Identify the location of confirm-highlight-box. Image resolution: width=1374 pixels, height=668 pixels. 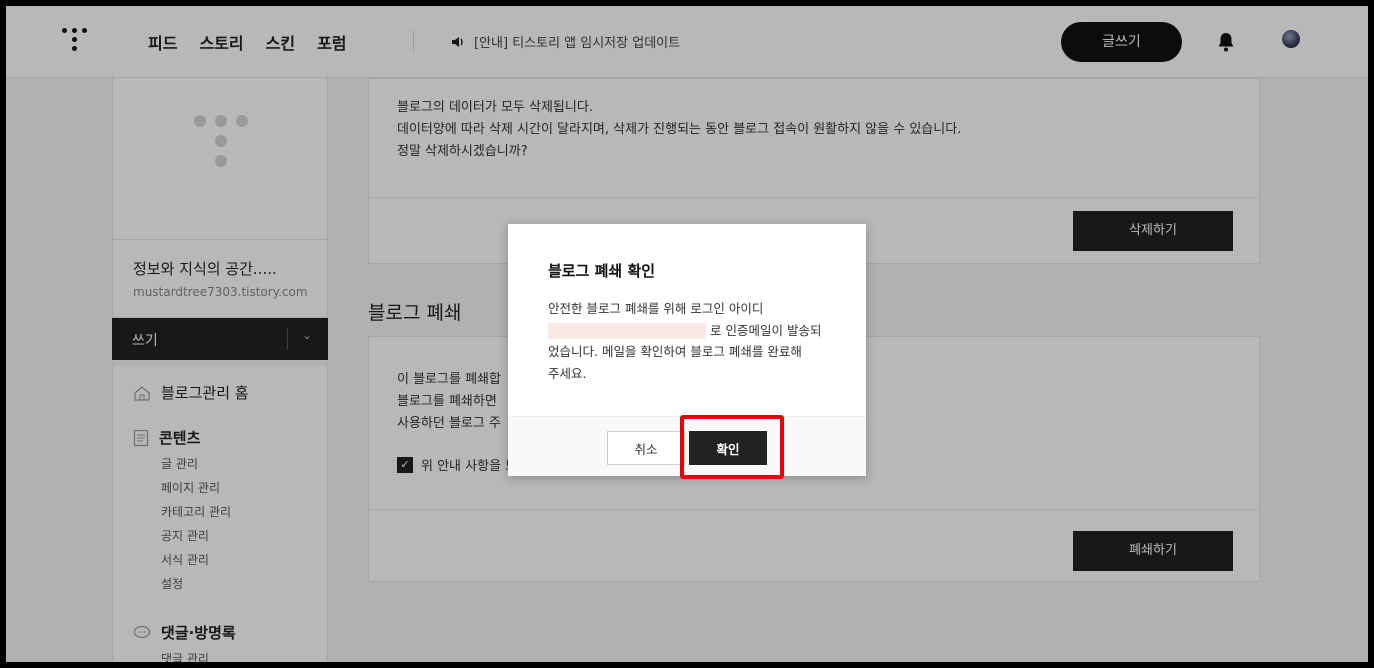
(732, 447).